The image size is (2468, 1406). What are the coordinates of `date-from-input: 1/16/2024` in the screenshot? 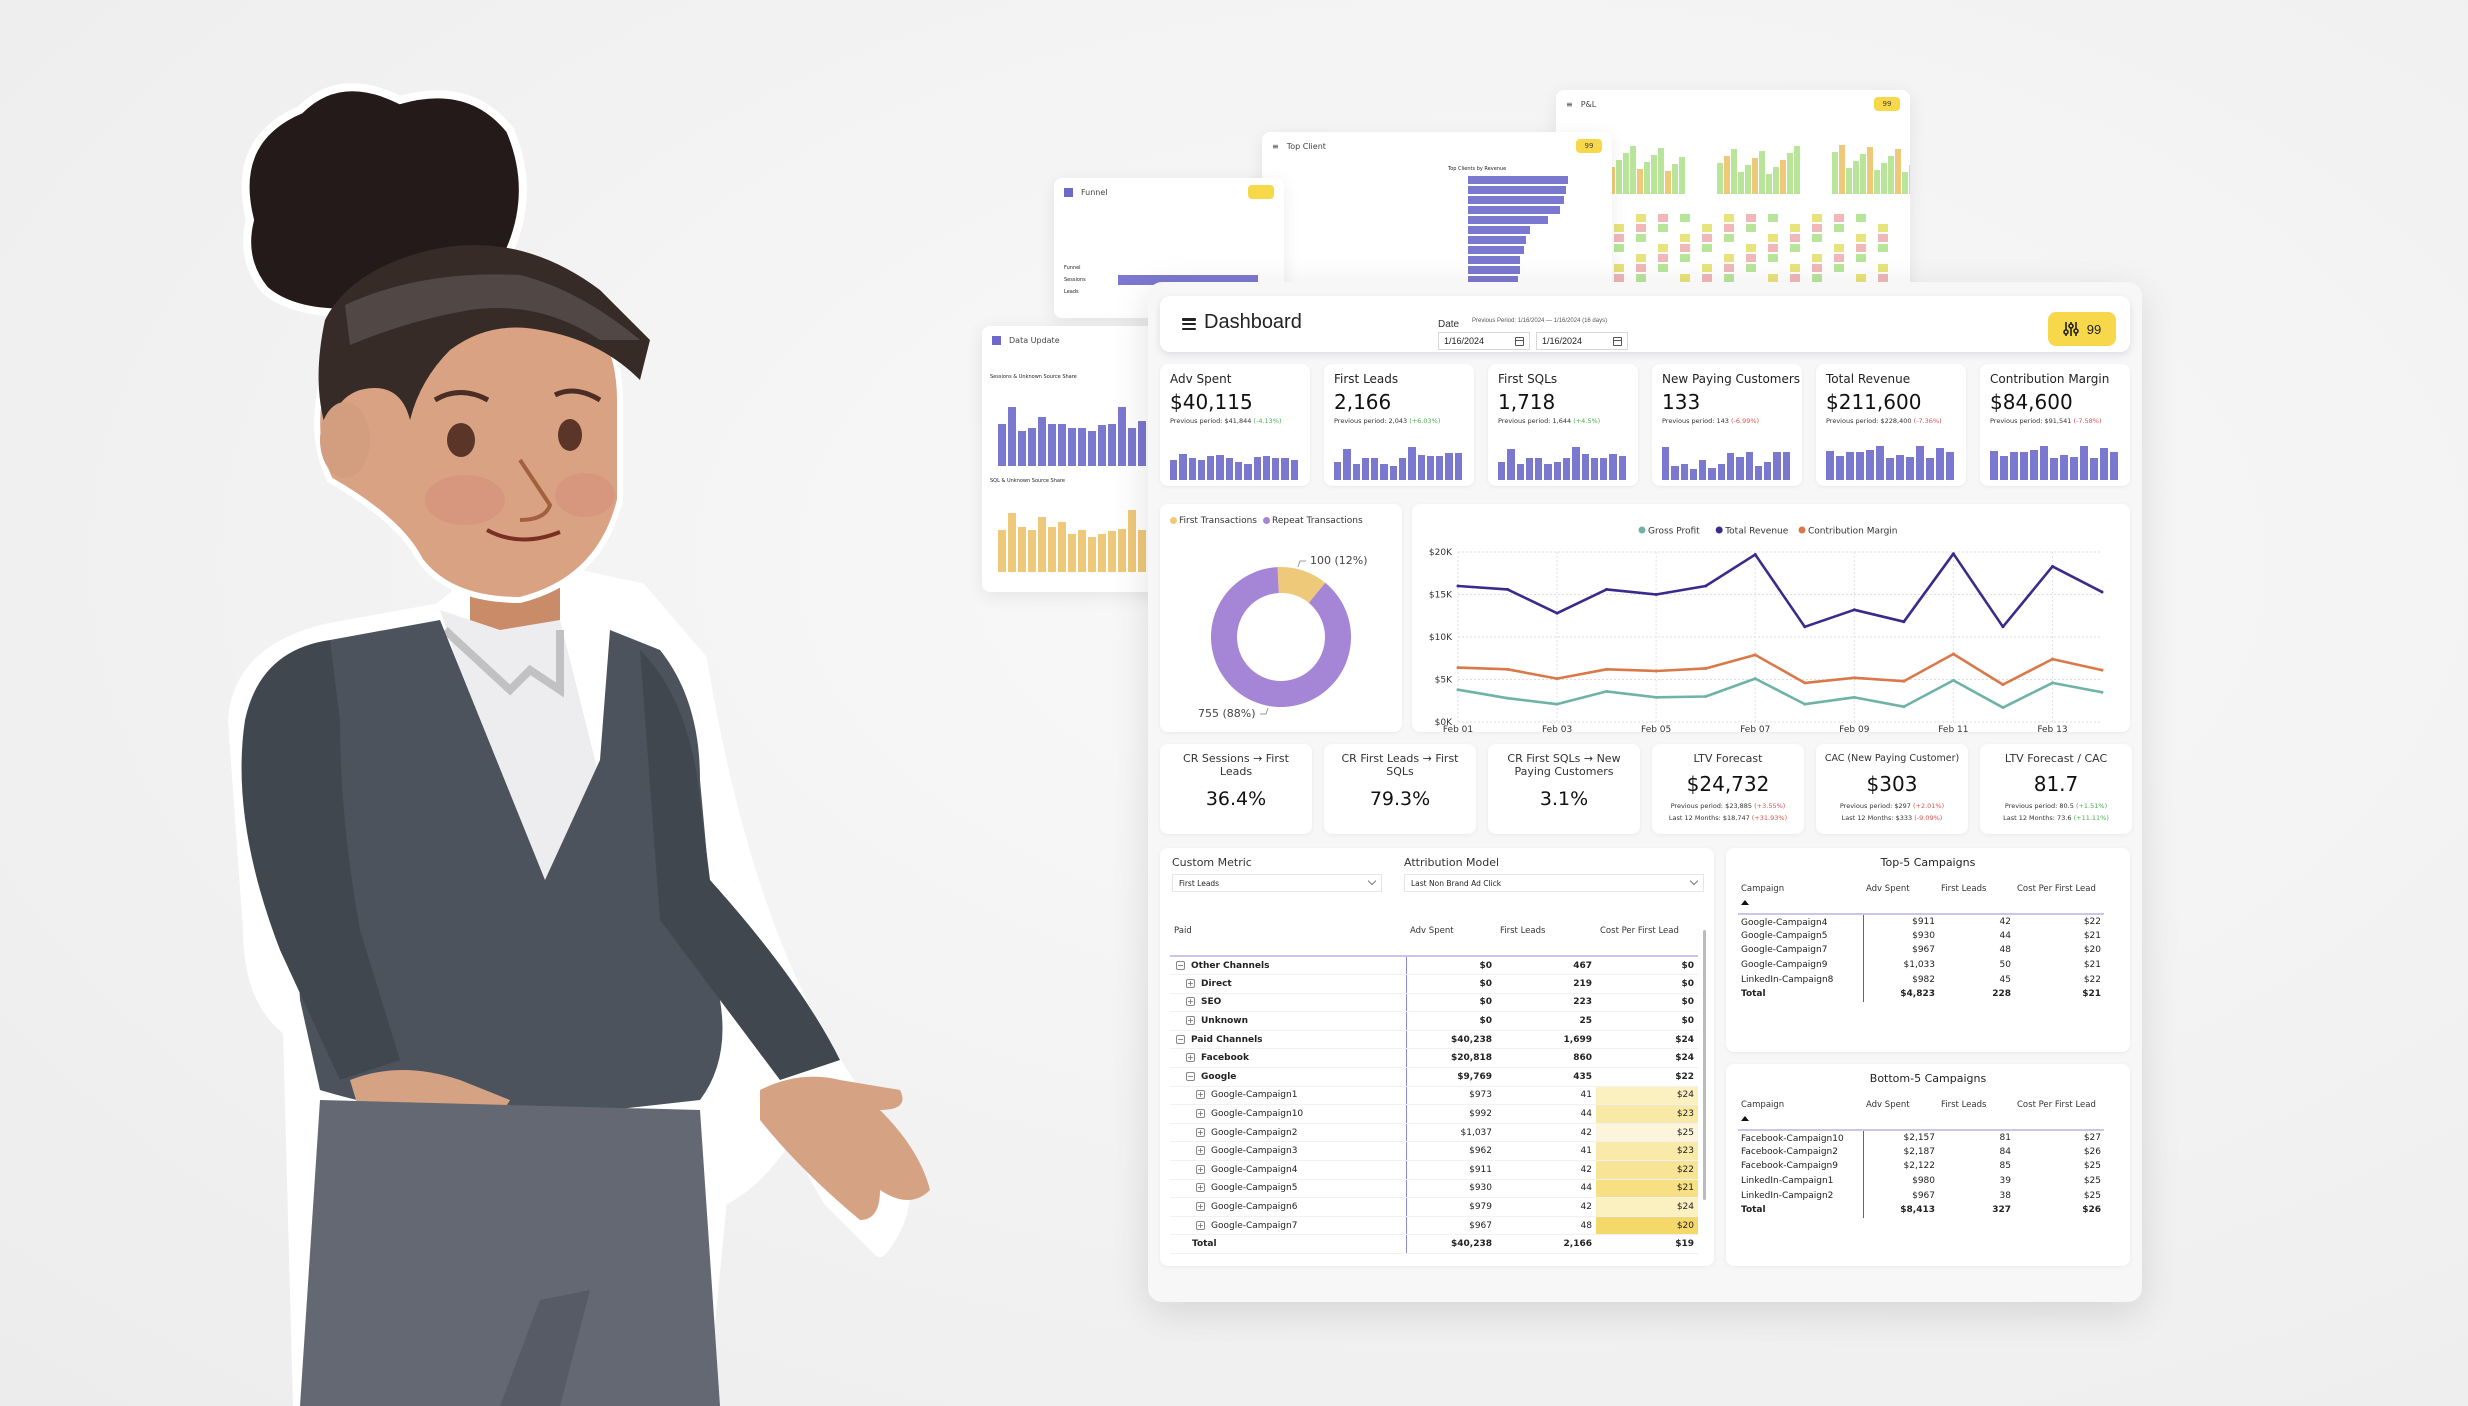 It's located at (1484, 341).